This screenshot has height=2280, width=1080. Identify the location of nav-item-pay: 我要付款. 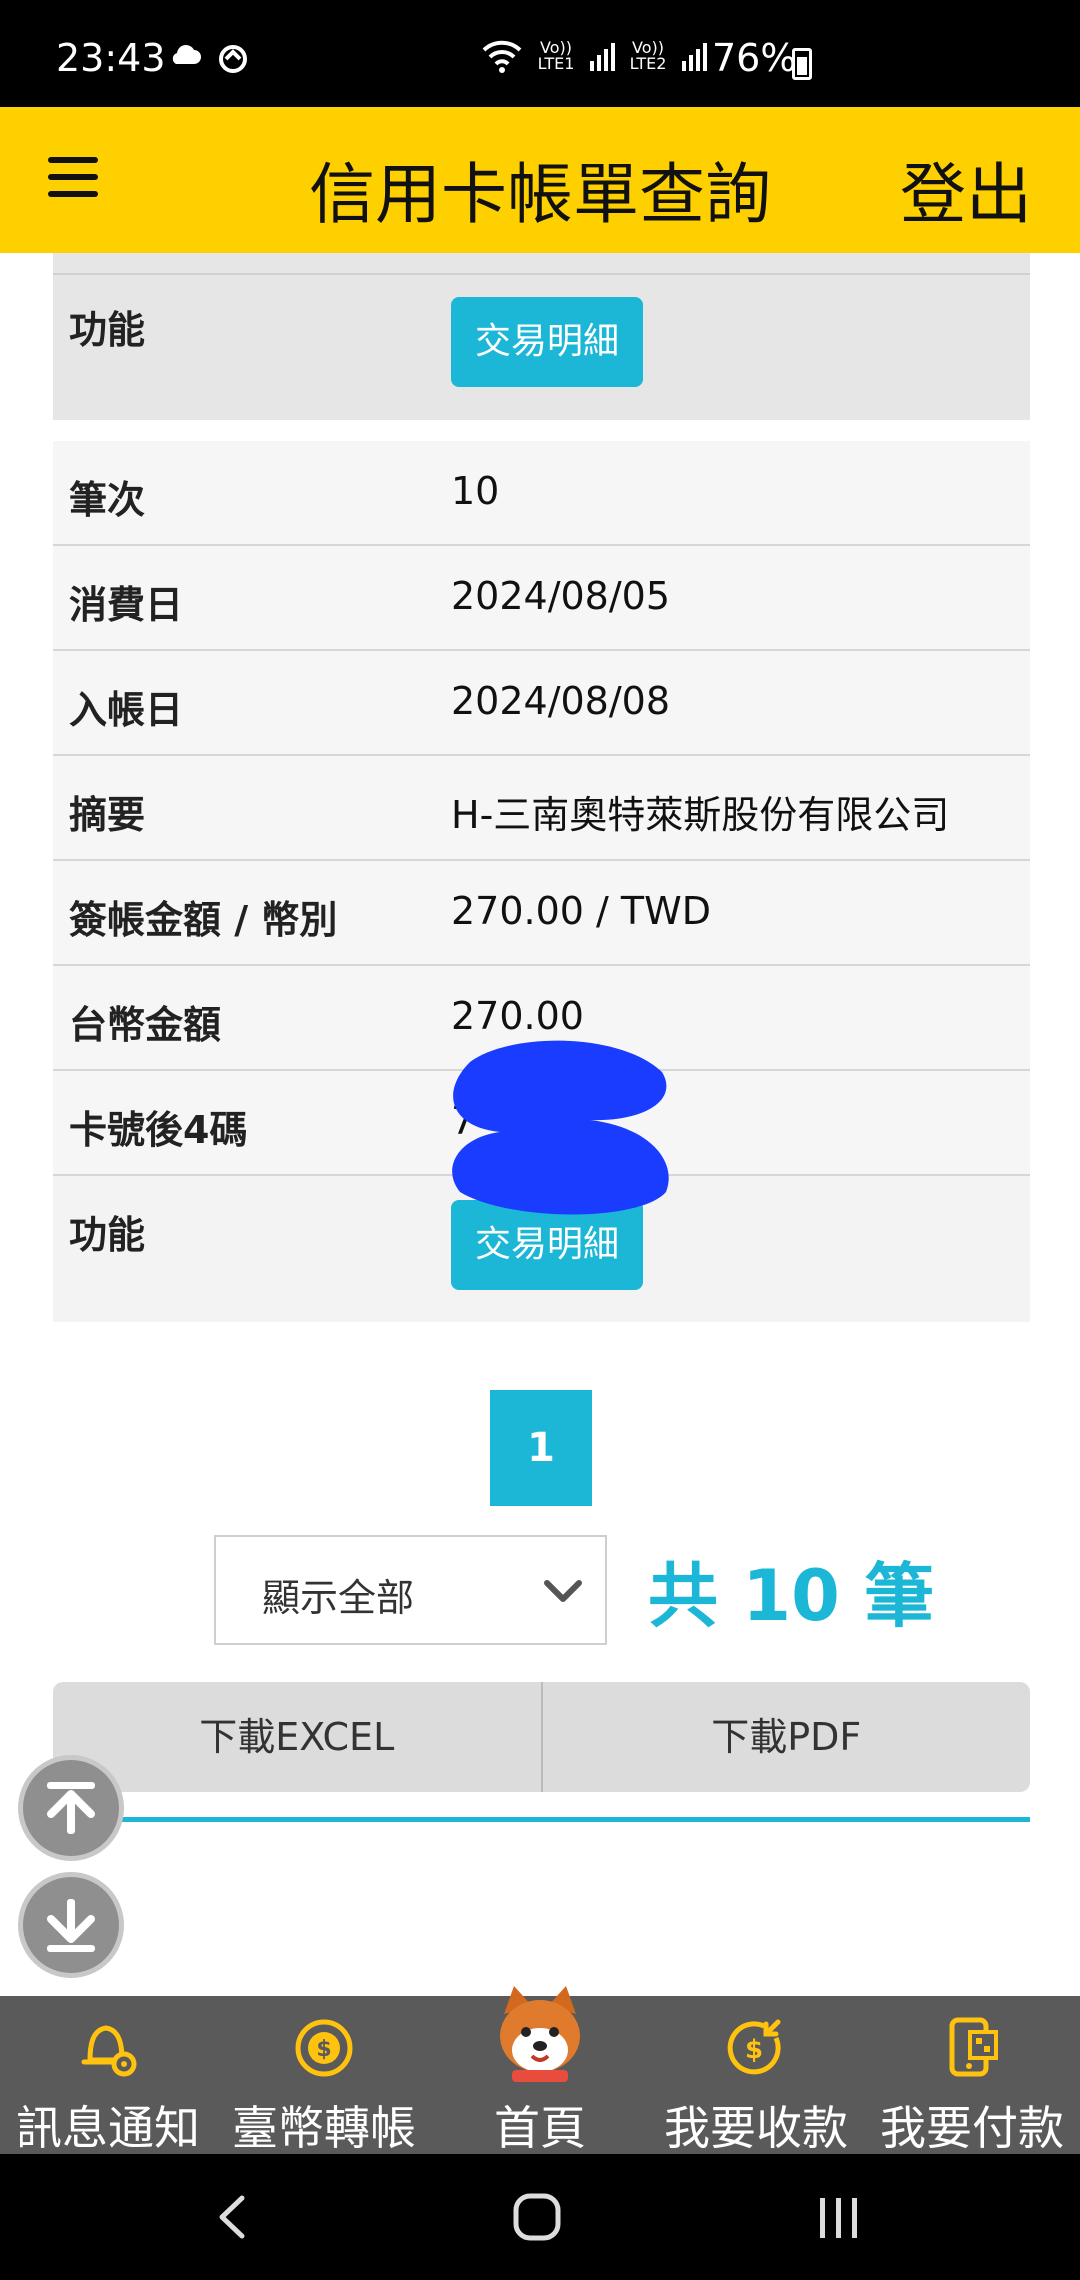
(972, 2075).